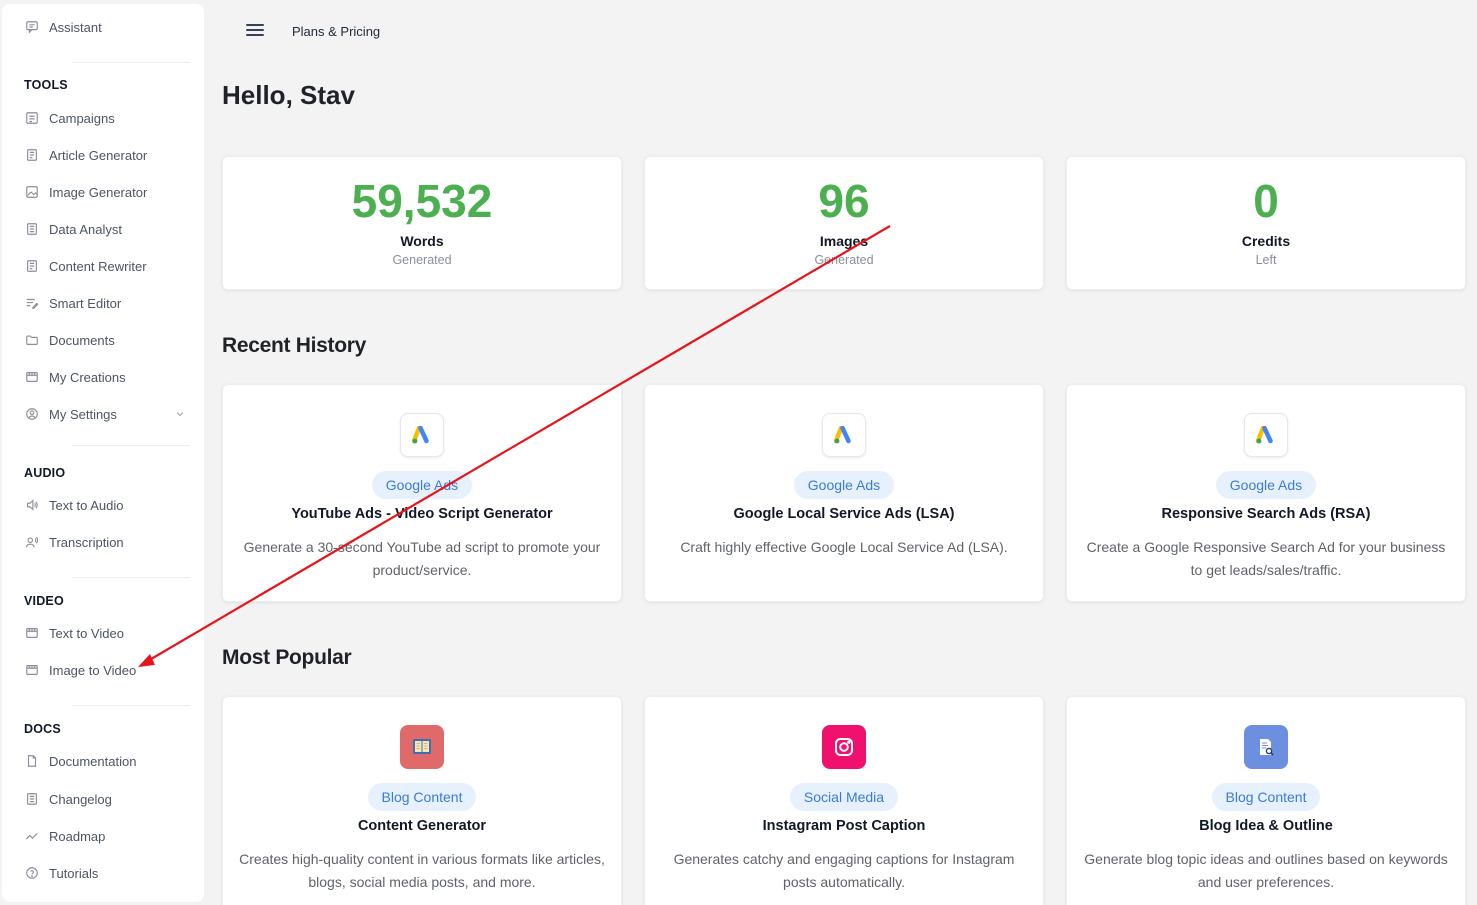  What do you see at coordinates (32, 836) in the screenshot?
I see `trend-icon` at bounding box center [32, 836].